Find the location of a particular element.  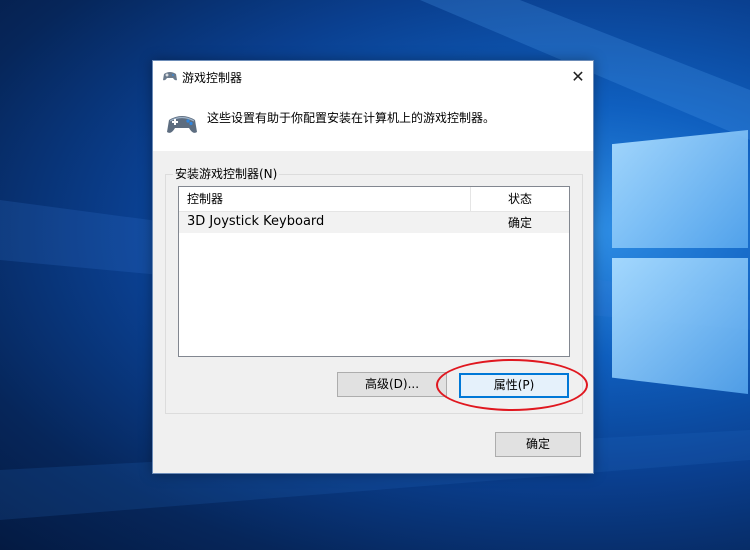

properties-button: 属性(P) is located at coordinates (514, 385).